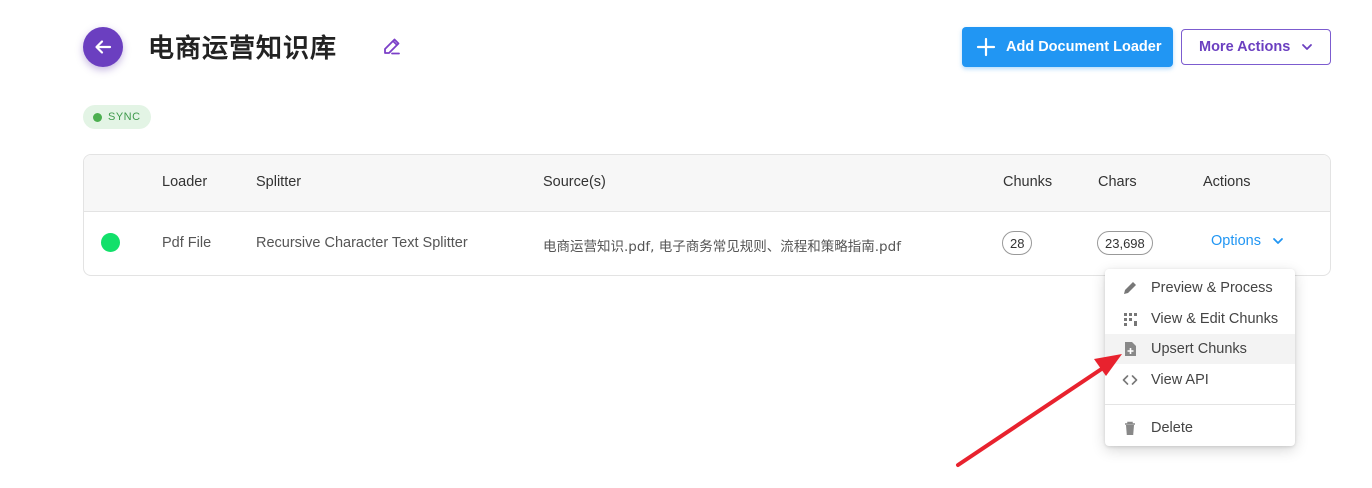 The width and height of the screenshot is (1372, 488). What do you see at coordinates (986, 47) in the screenshot?
I see `plus-icon` at bounding box center [986, 47].